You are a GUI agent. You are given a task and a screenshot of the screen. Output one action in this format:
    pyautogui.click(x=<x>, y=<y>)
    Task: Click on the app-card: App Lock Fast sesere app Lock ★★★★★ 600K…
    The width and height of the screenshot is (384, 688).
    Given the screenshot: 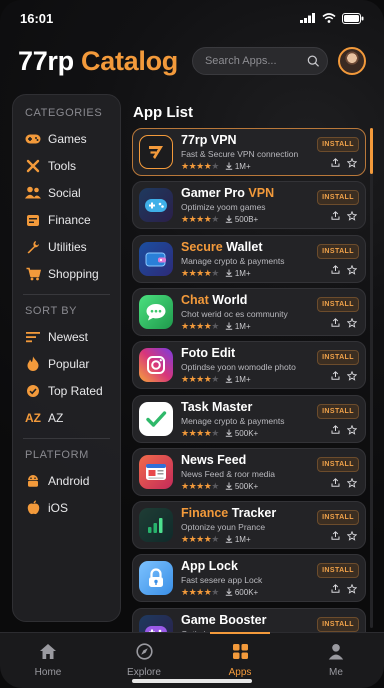 What is the action you would take?
    pyautogui.click(x=249, y=578)
    